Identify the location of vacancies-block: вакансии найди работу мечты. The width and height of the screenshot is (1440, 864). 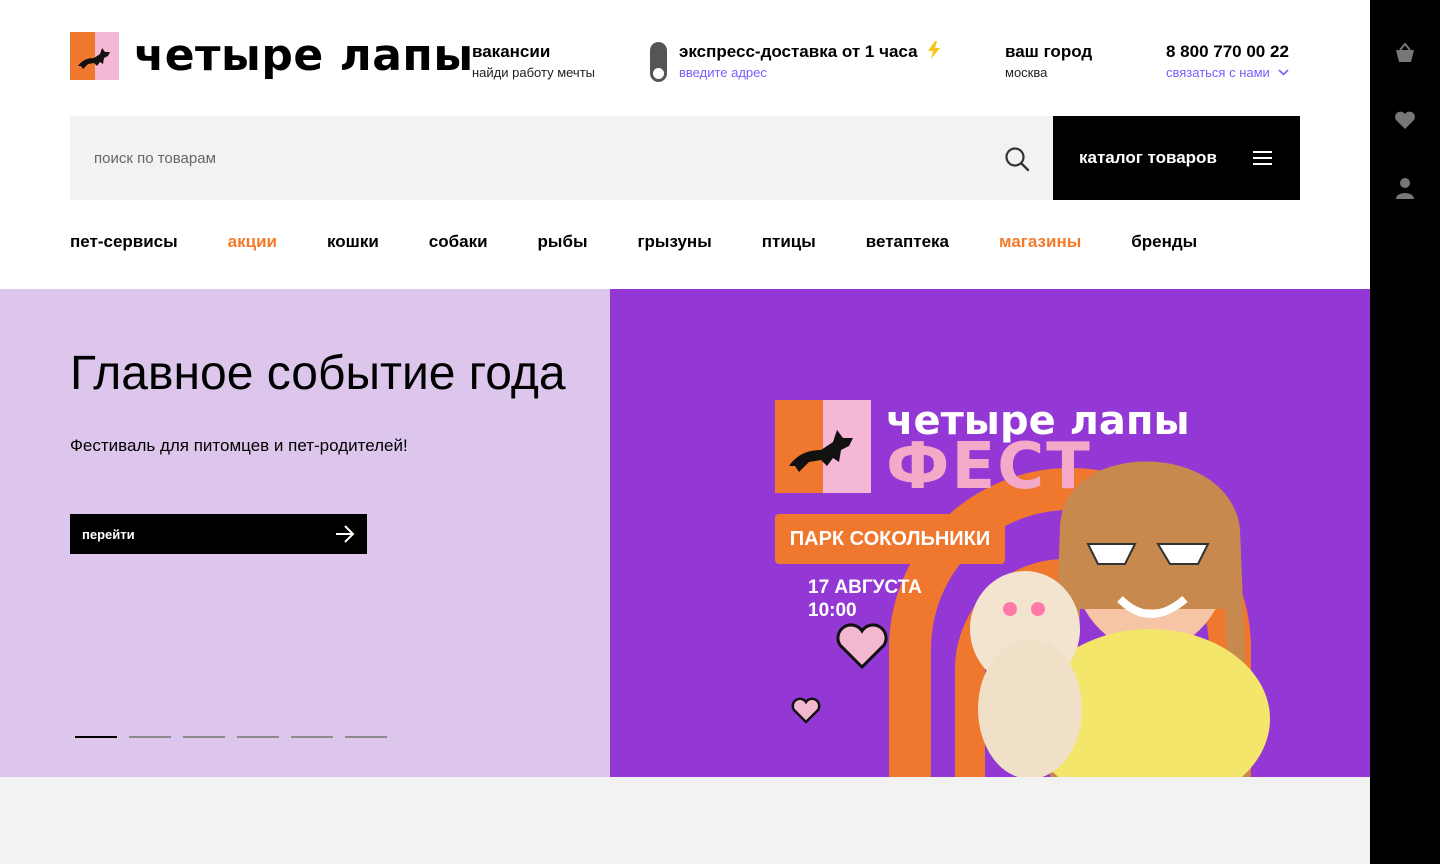
(533, 62).